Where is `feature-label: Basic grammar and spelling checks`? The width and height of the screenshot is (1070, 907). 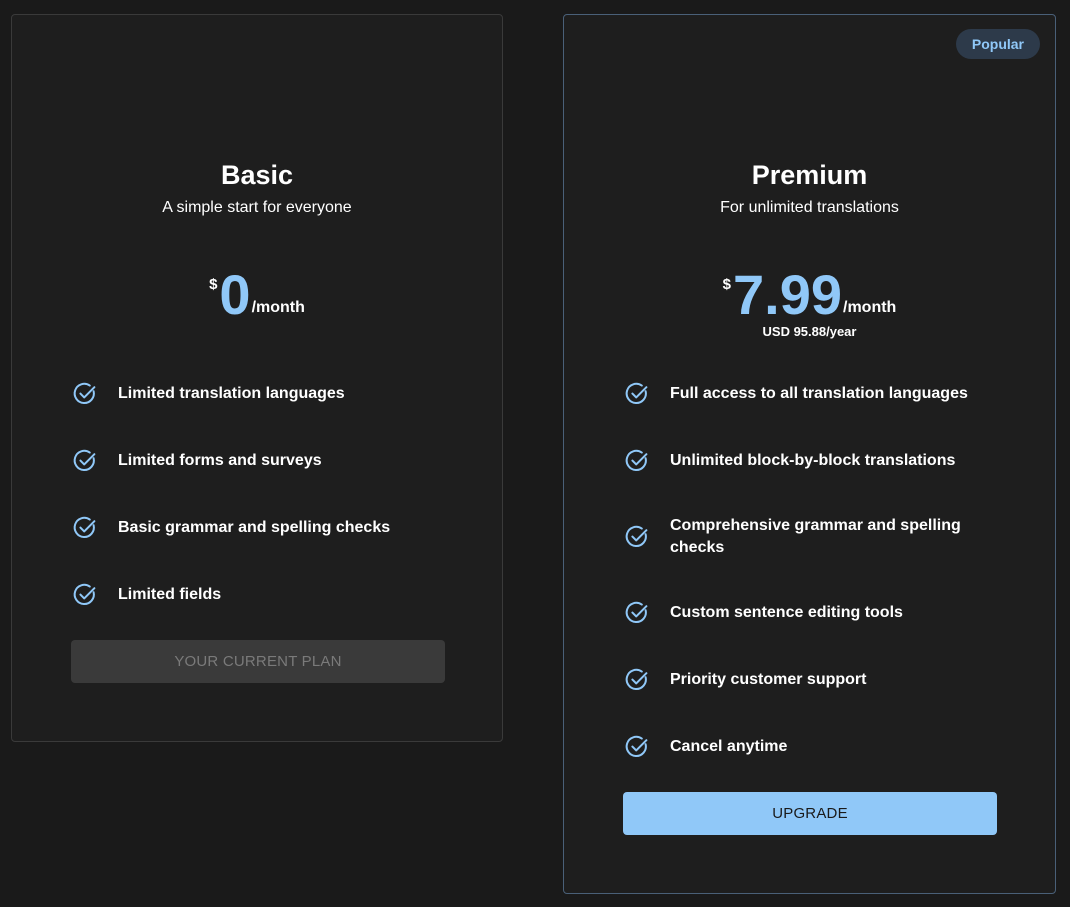
feature-label: Basic grammar and spelling checks is located at coordinates (254, 527).